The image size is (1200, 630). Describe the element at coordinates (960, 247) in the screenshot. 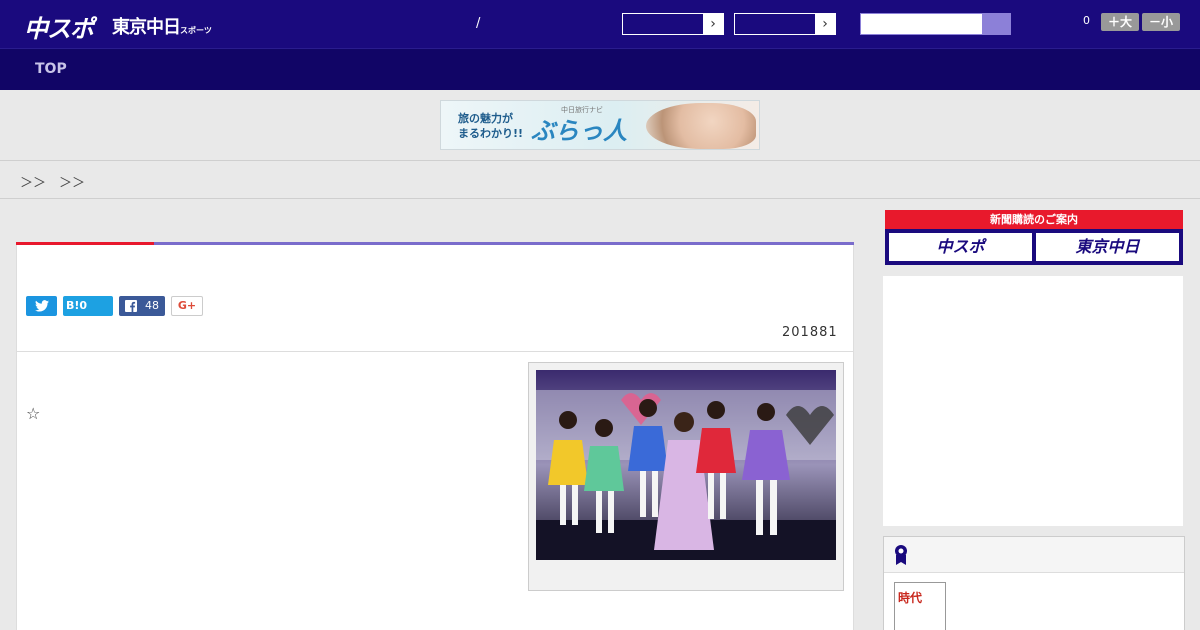

I see `subscribe-chuspo-button: 中スポ` at that location.